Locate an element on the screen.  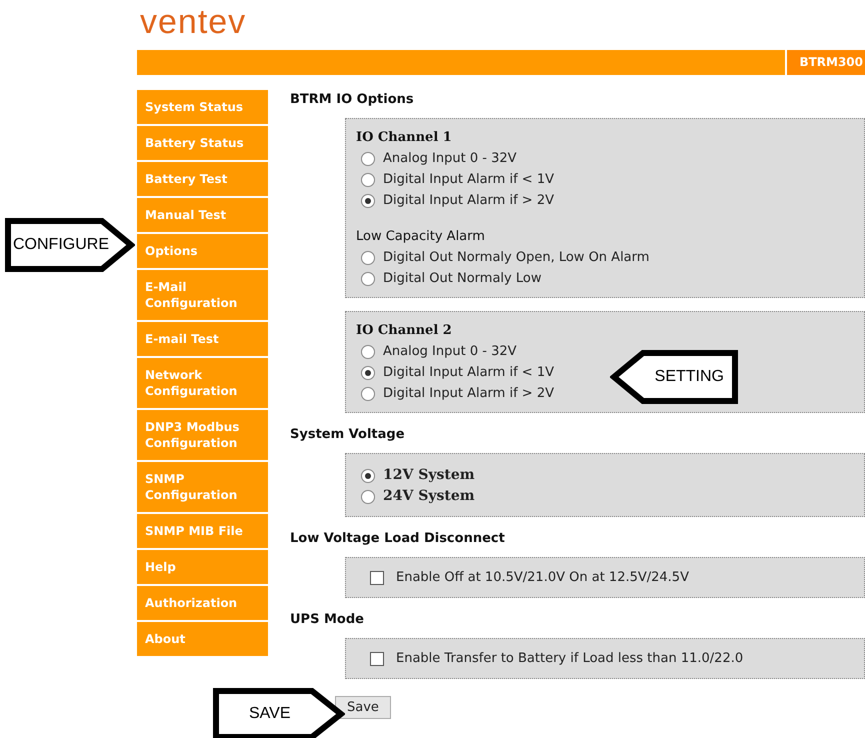
nav-item: Help is located at coordinates (202, 567).